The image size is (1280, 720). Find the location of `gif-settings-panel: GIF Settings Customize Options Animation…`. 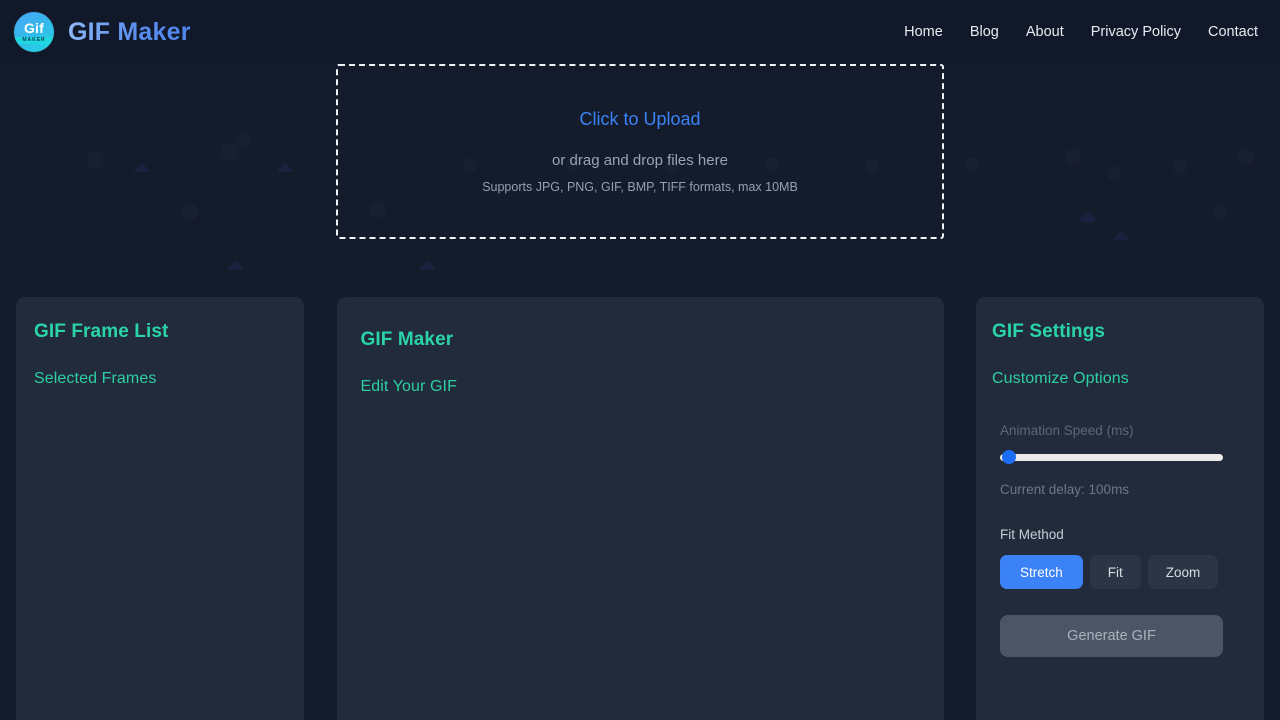

gif-settings-panel: GIF Settings Customize Options Animation… is located at coordinates (1120, 508).